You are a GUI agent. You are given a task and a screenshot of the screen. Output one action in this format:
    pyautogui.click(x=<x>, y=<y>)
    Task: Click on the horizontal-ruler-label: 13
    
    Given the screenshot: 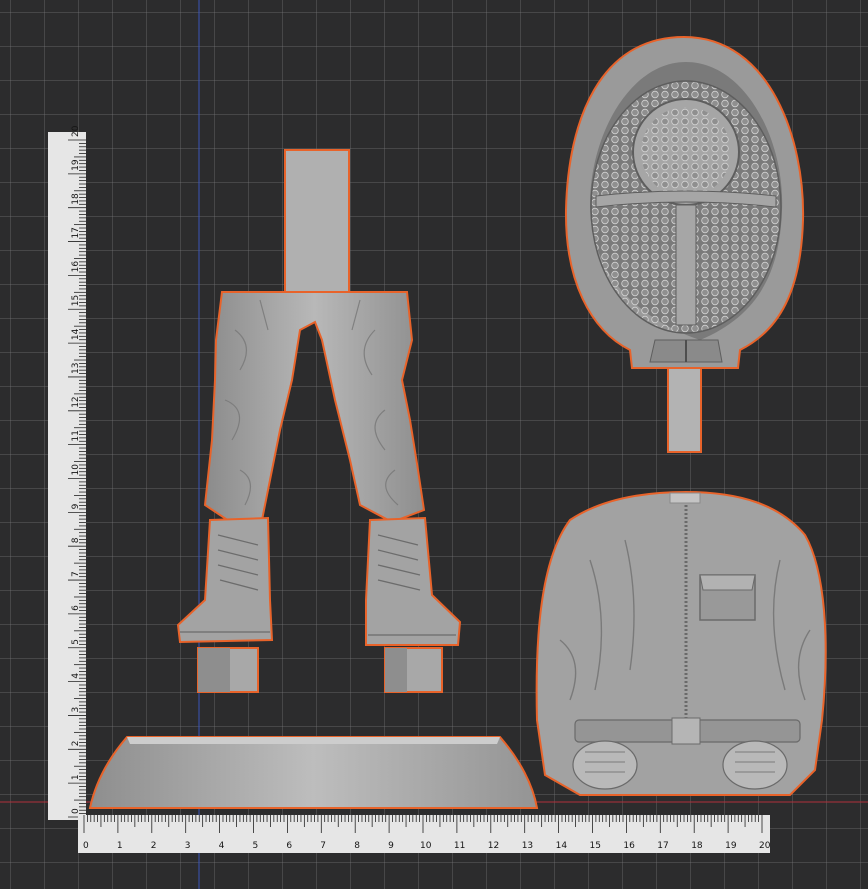 What is the action you would take?
    pyautogui.click(x=527, y=846)
    